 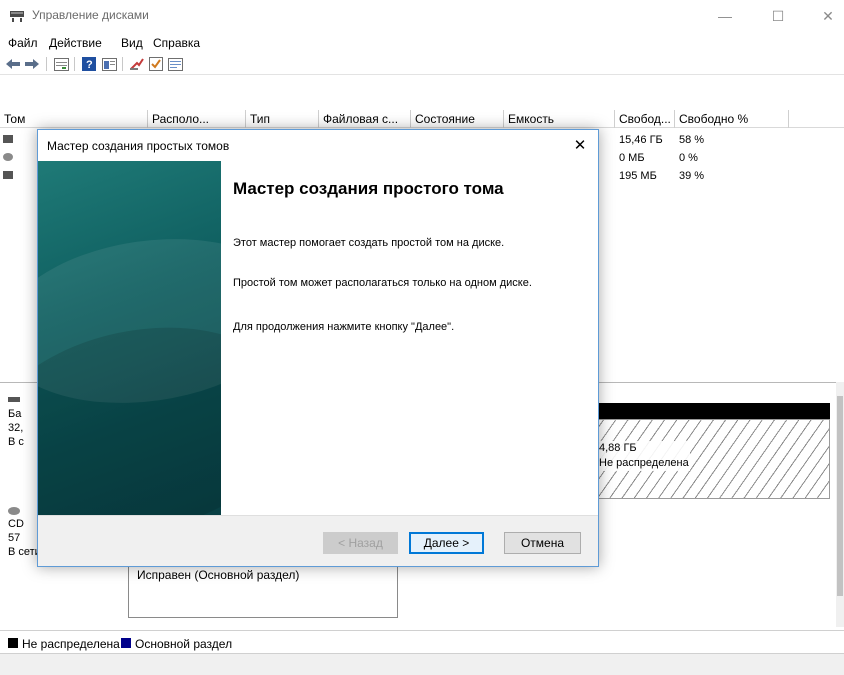 What do you see at coordinates (559, 119) in the screenshot?
I see `column-capacity: Емкость` at bounding box center [559, 119].